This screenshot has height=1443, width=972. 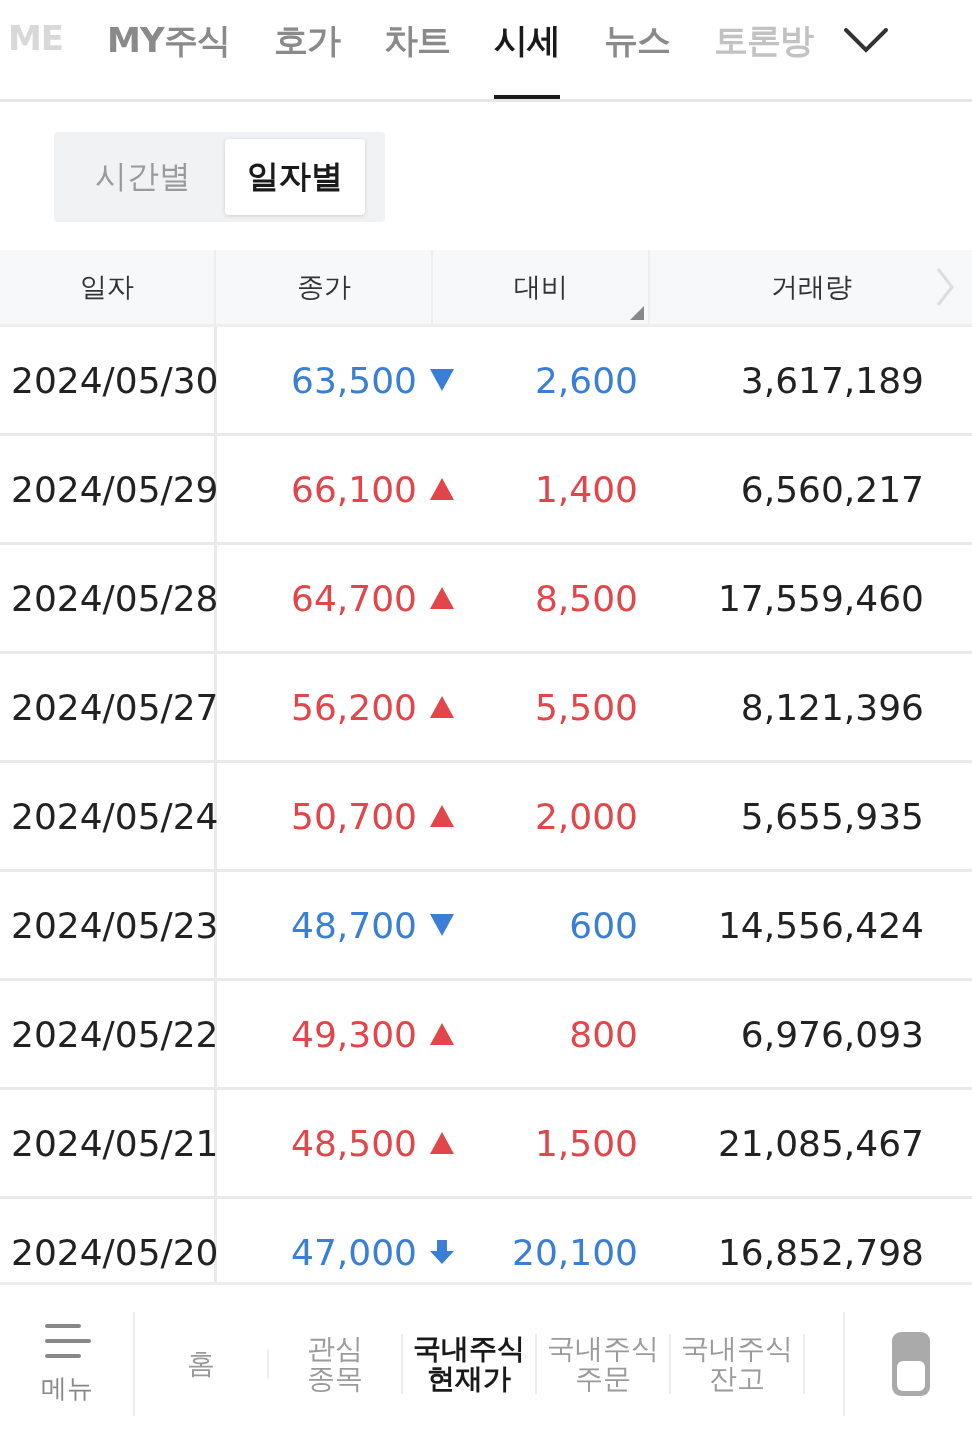 I want to click on table-cell-text: 2,600, so click(x=585, y=380).